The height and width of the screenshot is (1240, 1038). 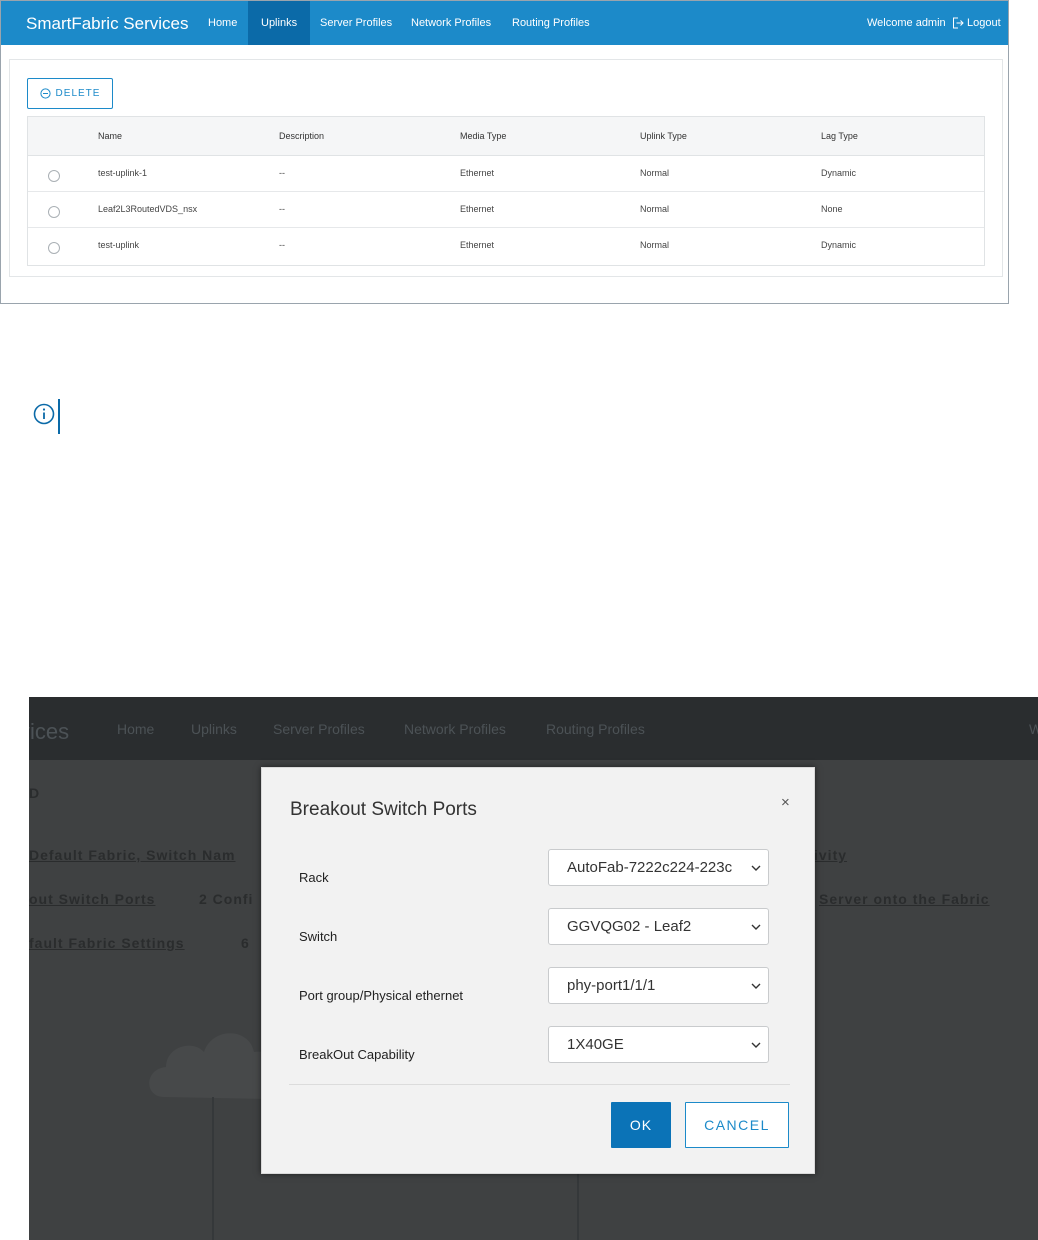 What do you see at coordinates (595, 1044) in the screenshot?
I see `breakout-capability-value: 1X40GE` at bounding box center [595, 1044].